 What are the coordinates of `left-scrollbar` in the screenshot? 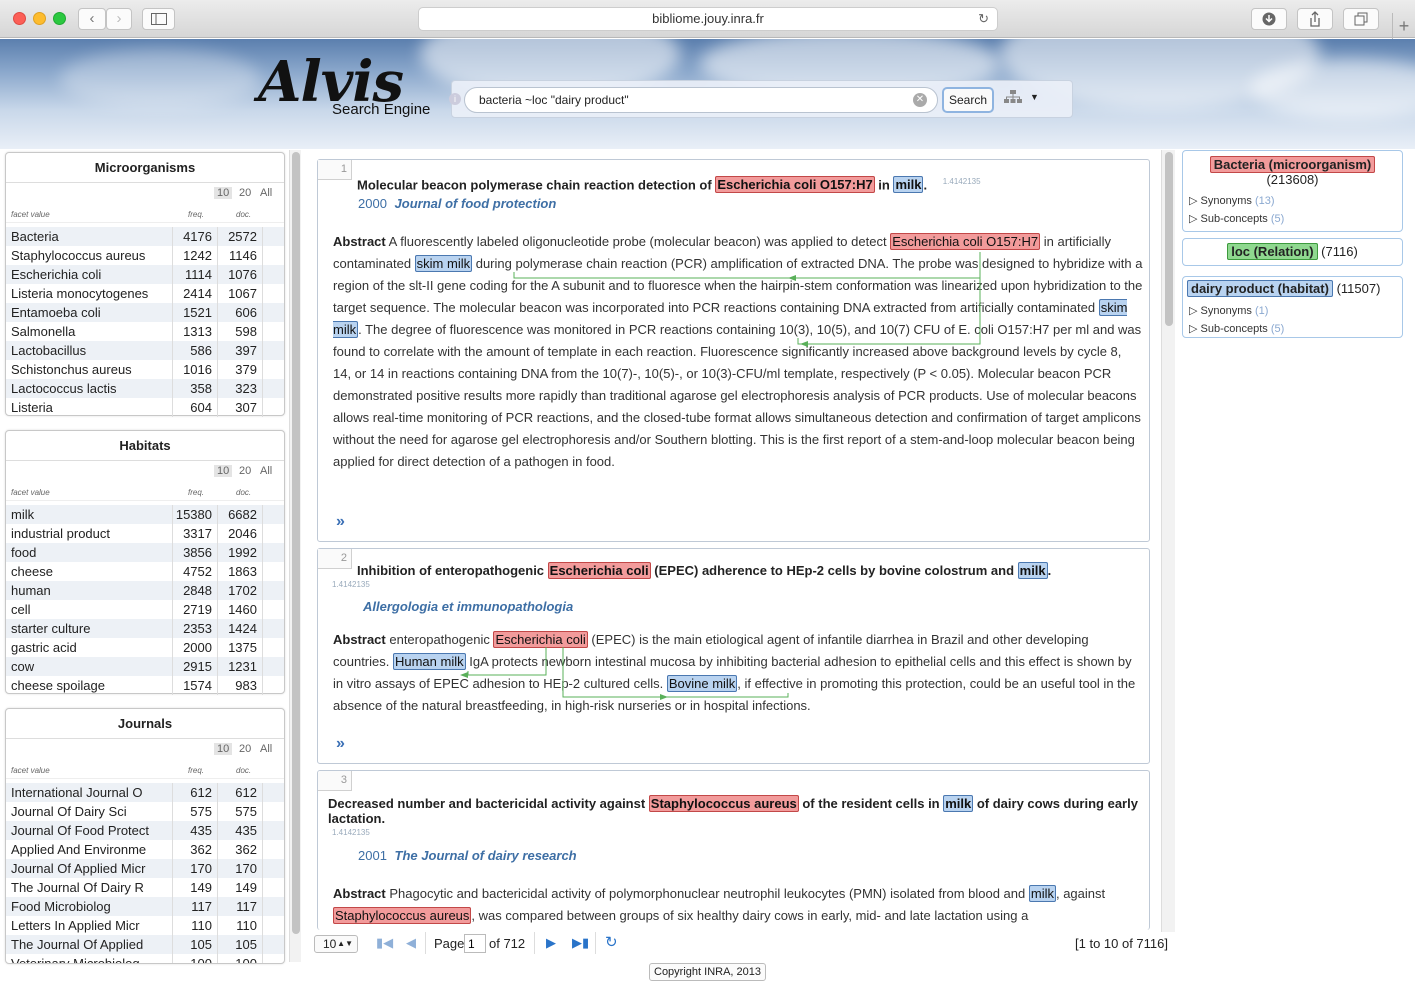 It's located at (295, 556).